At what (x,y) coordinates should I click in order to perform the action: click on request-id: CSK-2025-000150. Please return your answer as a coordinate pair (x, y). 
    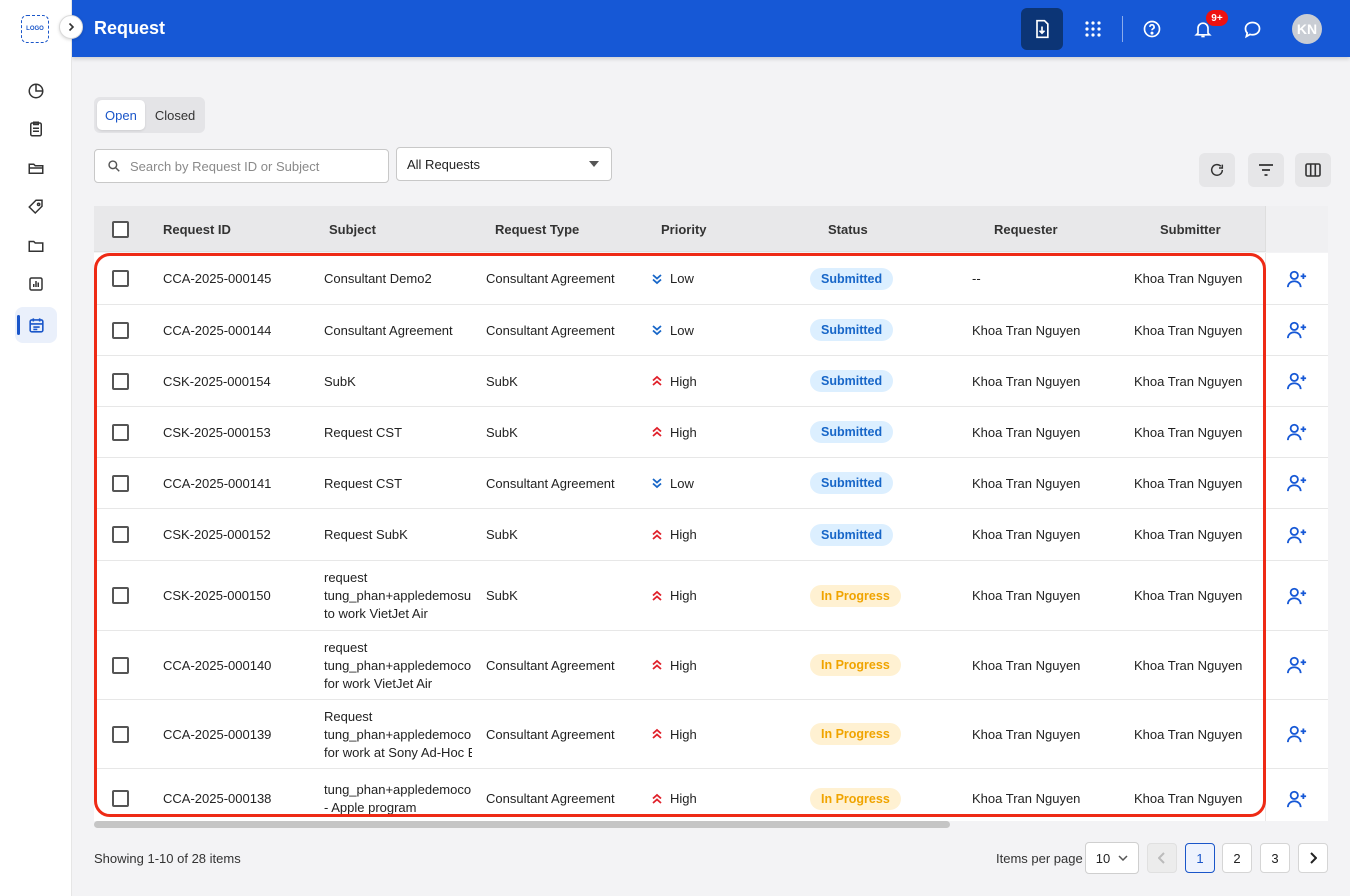
    Looking at the image, I should click on (217, 595).